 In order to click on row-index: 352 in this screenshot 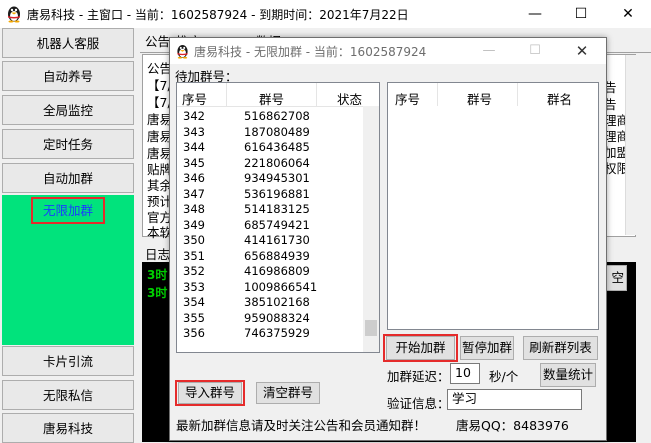, I will do `click(194, 271)`.